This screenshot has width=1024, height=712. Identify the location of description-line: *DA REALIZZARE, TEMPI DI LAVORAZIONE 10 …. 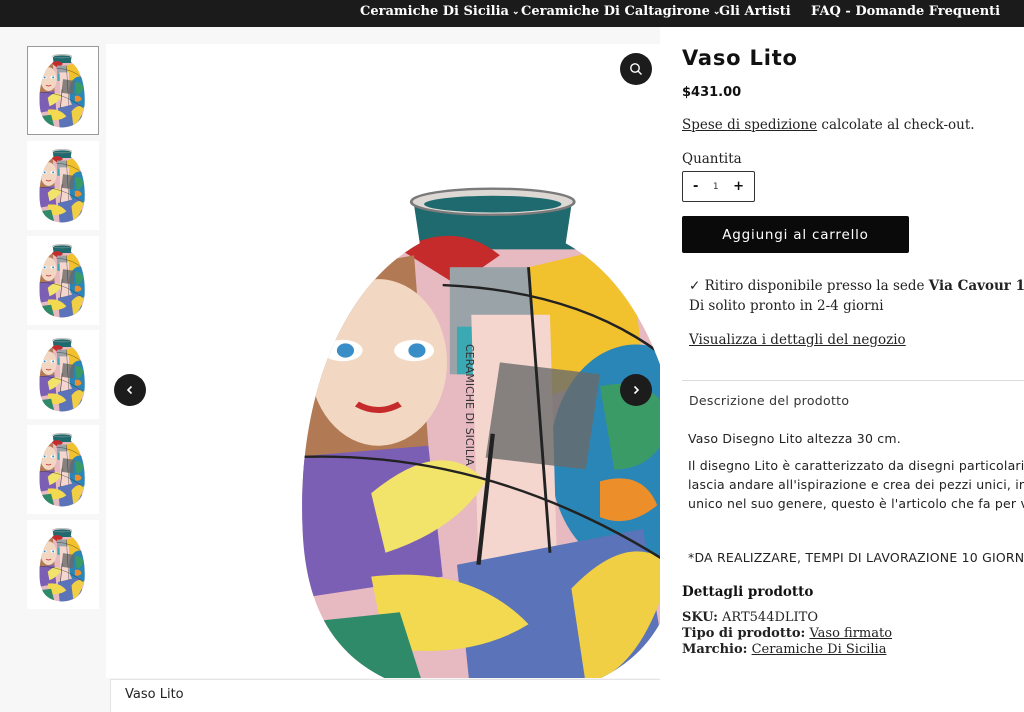
(856, 557).